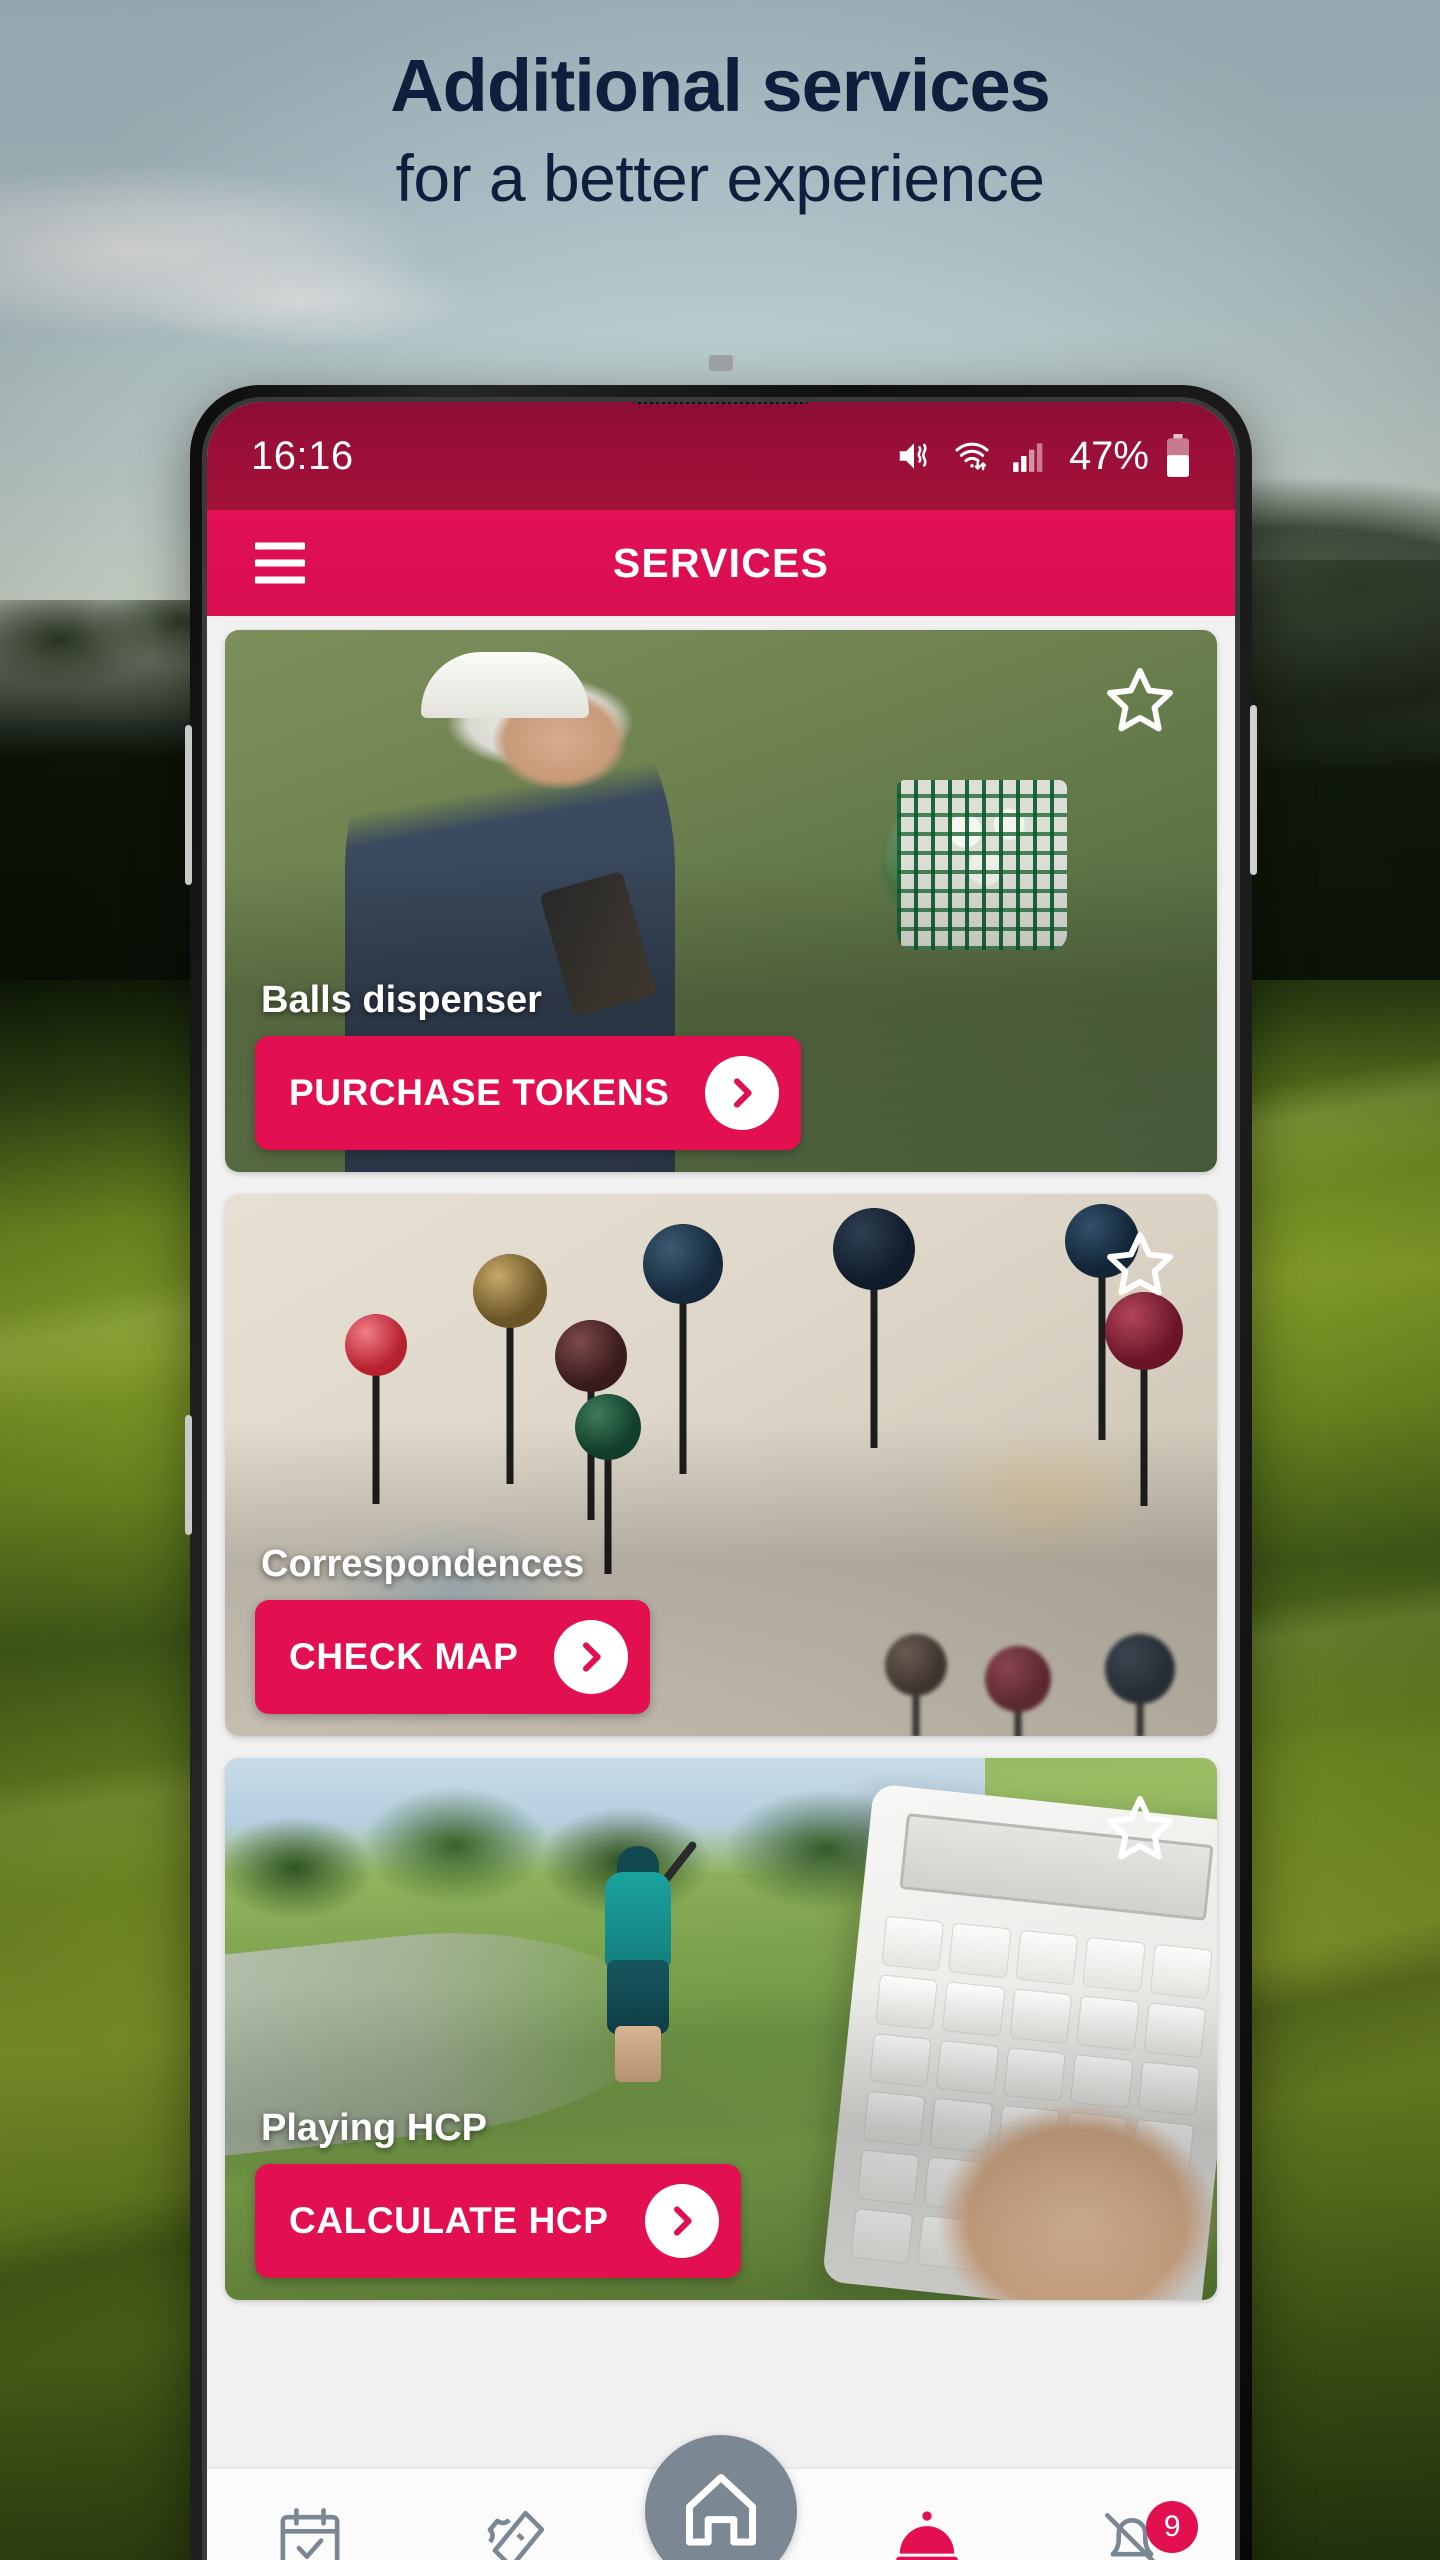 This screenshot has width=1440, height=2560. What do you see at coordinates (721, 901) in the screenshot?
I see `service-card-balls-dispenser: Balls dispenser PURCHASE TOKENS` at bounding box center [721, 901].